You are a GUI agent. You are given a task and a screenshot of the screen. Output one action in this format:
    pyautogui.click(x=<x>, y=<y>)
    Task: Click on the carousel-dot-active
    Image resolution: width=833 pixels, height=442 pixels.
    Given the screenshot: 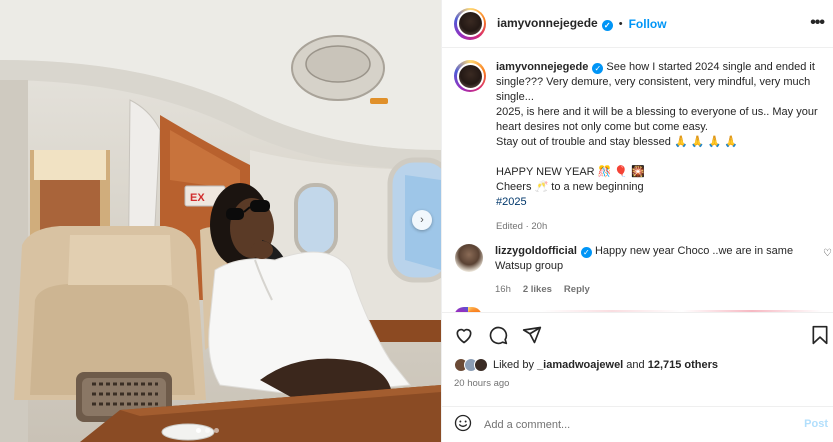 What is the action you would take?
    pyautogui.click(x=198, y=430)
    